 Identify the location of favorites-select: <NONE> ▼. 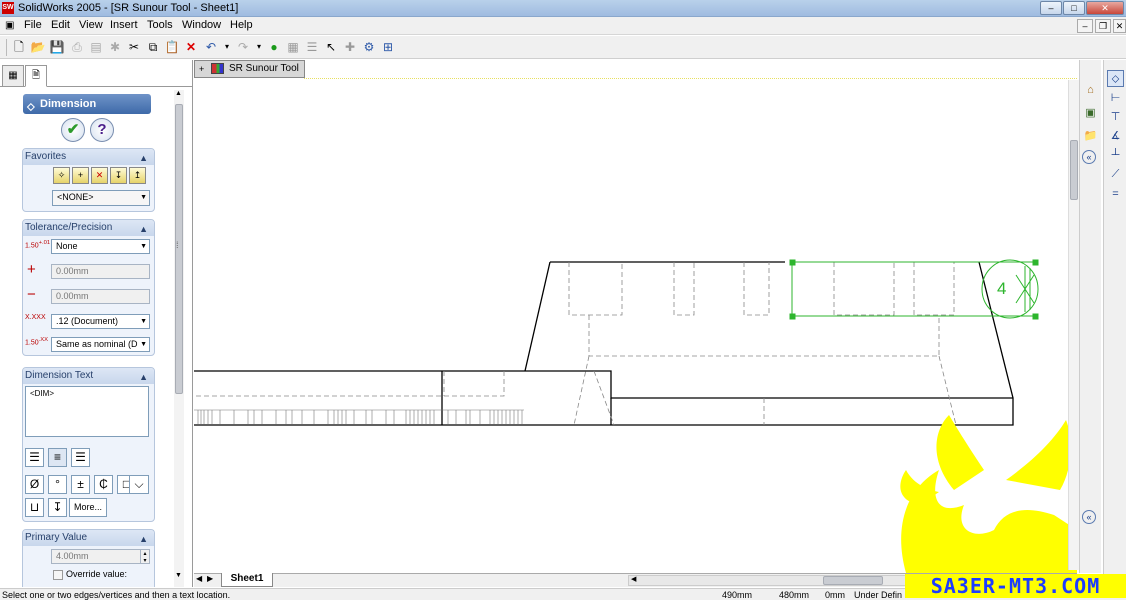
(101, 198).